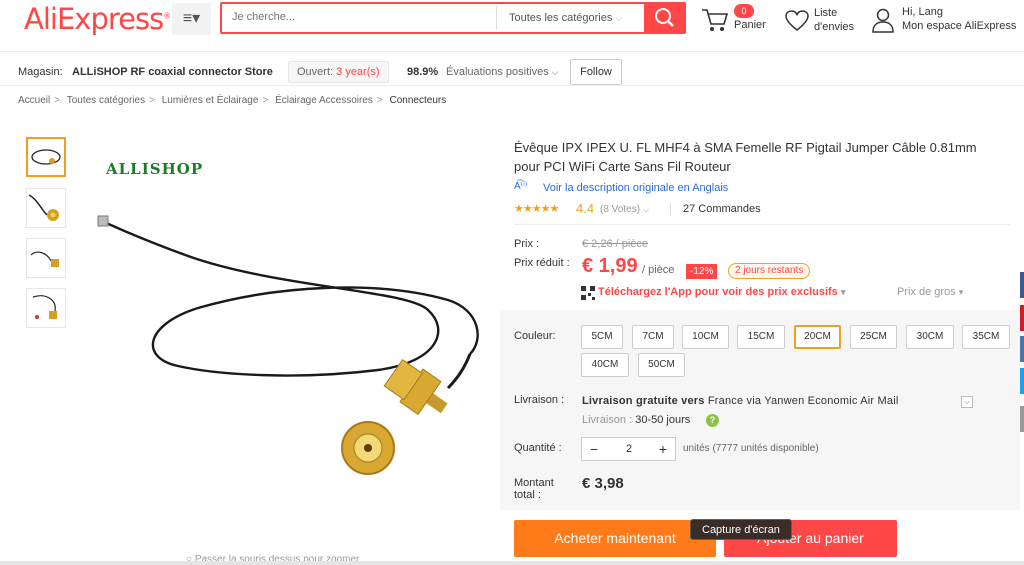  Describe the element at coordinates (658, 270) in the screenshot. I see `price-unit: / pièce` at that location.